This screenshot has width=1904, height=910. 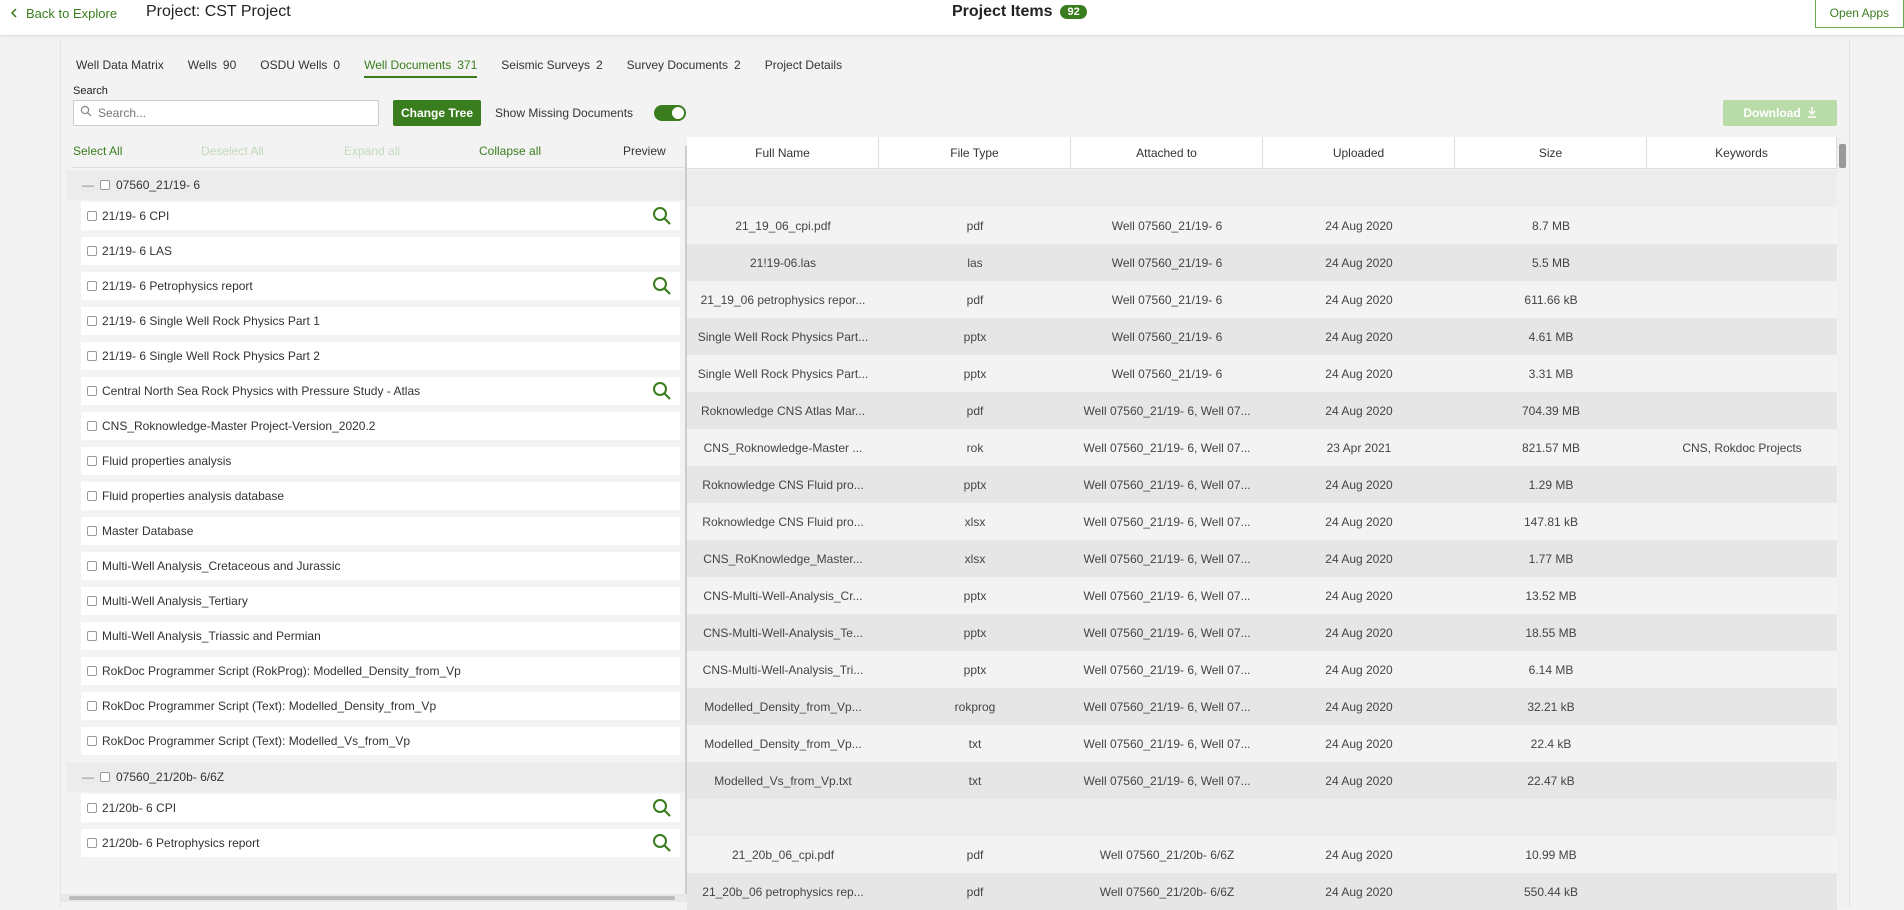 I want to click on tab-survey-documents: Survey Documents 2, so click(x=684, y=68).